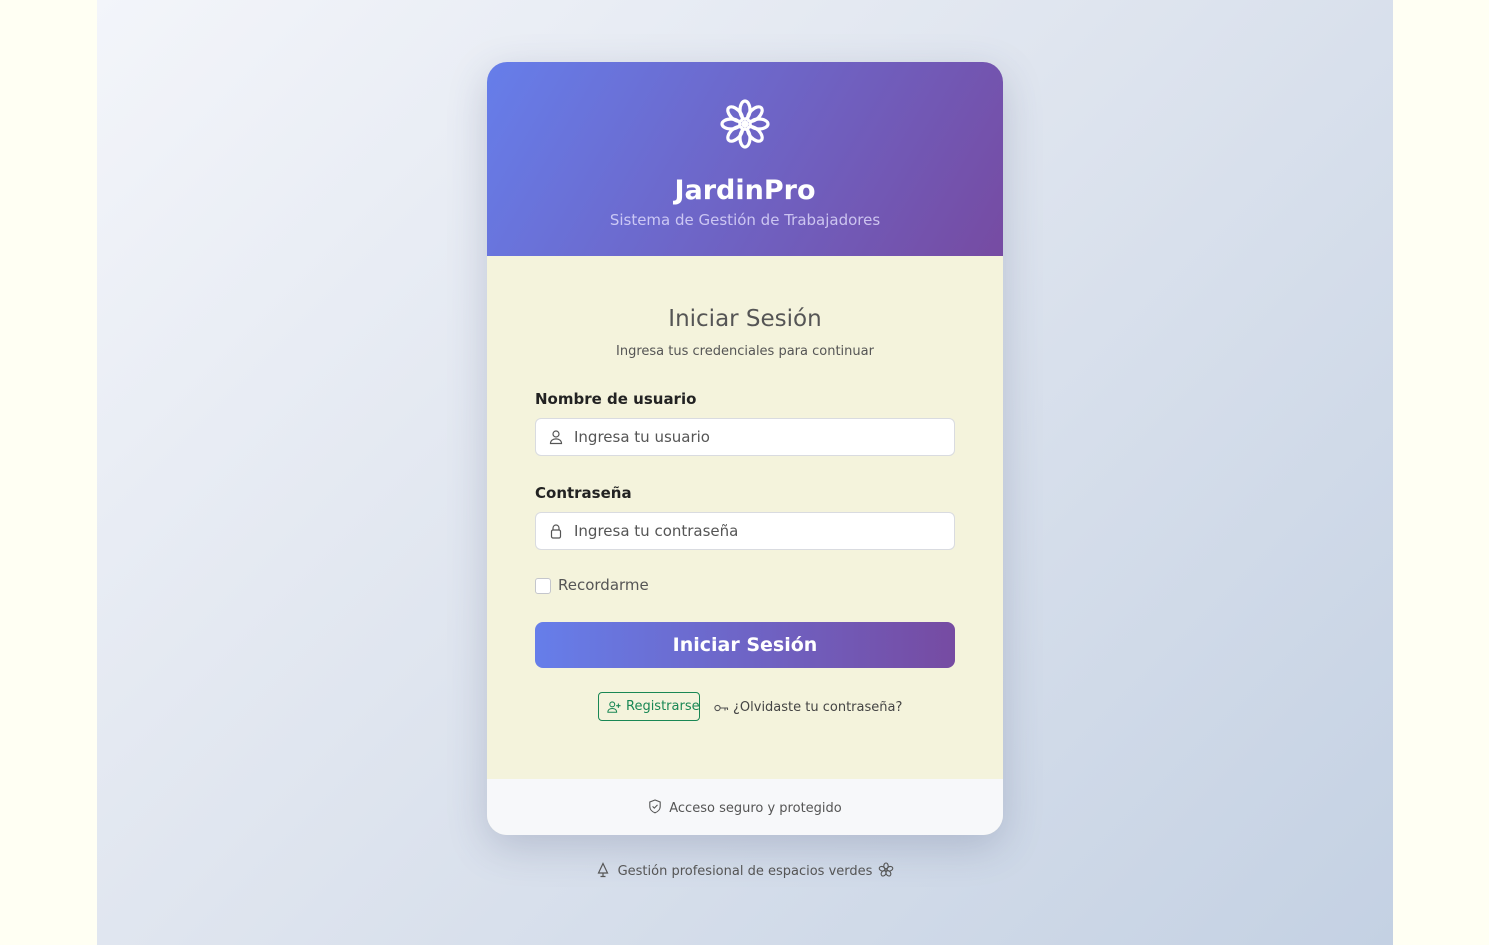 Image resolution: width=1489 pixels, height=945 pixels. What do you see at coordinates (759, 437) in the screenshot?
I see `username-input` at bounding box center [759, 437].